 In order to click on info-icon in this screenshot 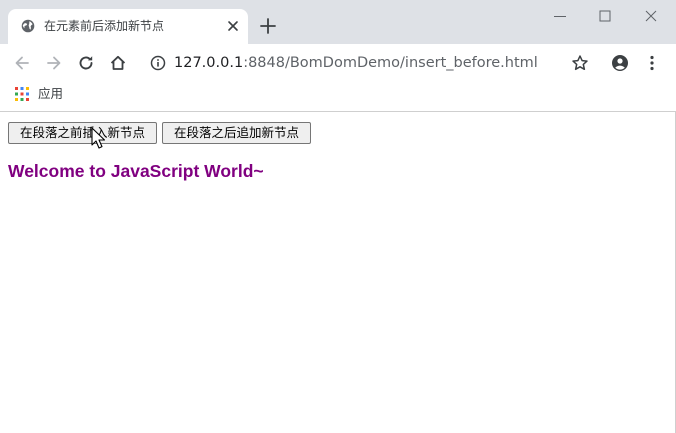, I will do `click(158, 63)`.